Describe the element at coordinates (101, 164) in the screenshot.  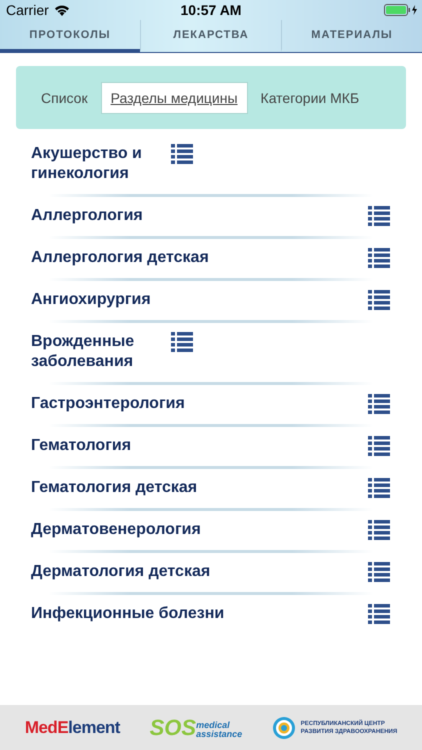
I see `section-name: Акушерство и гинекология` at that location.